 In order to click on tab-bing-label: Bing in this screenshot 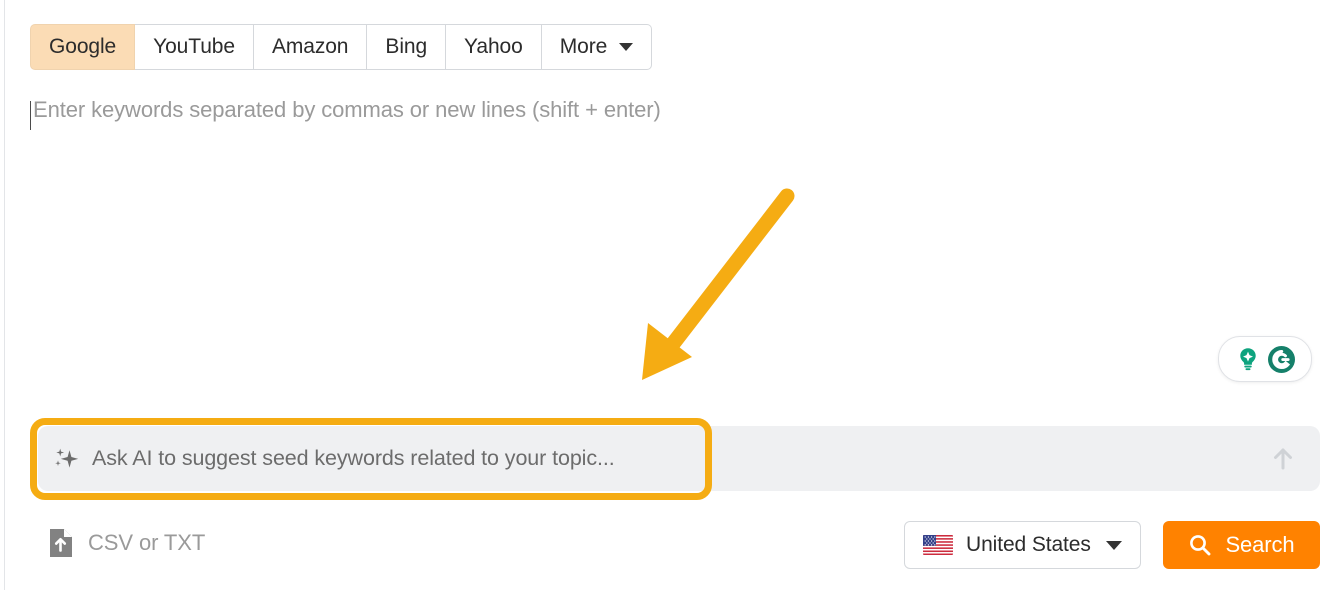, I will do `click(406, 46)`.